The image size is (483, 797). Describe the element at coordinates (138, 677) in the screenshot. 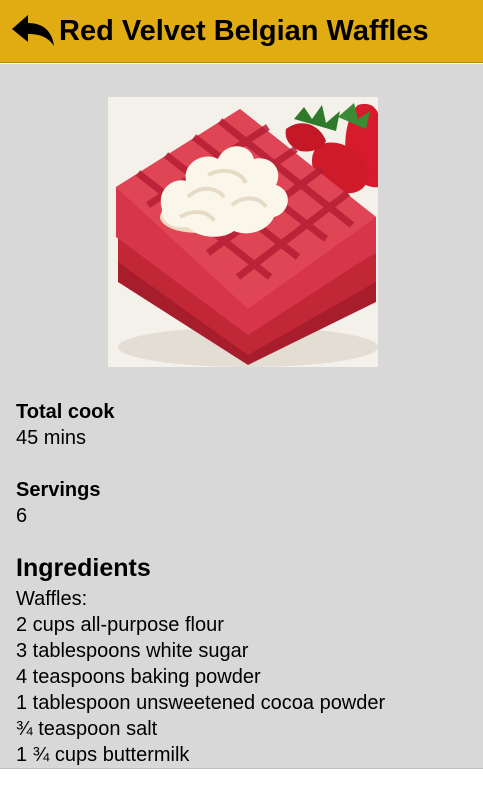

I see `list-item: 4 teaspoons baking powder` at that location.